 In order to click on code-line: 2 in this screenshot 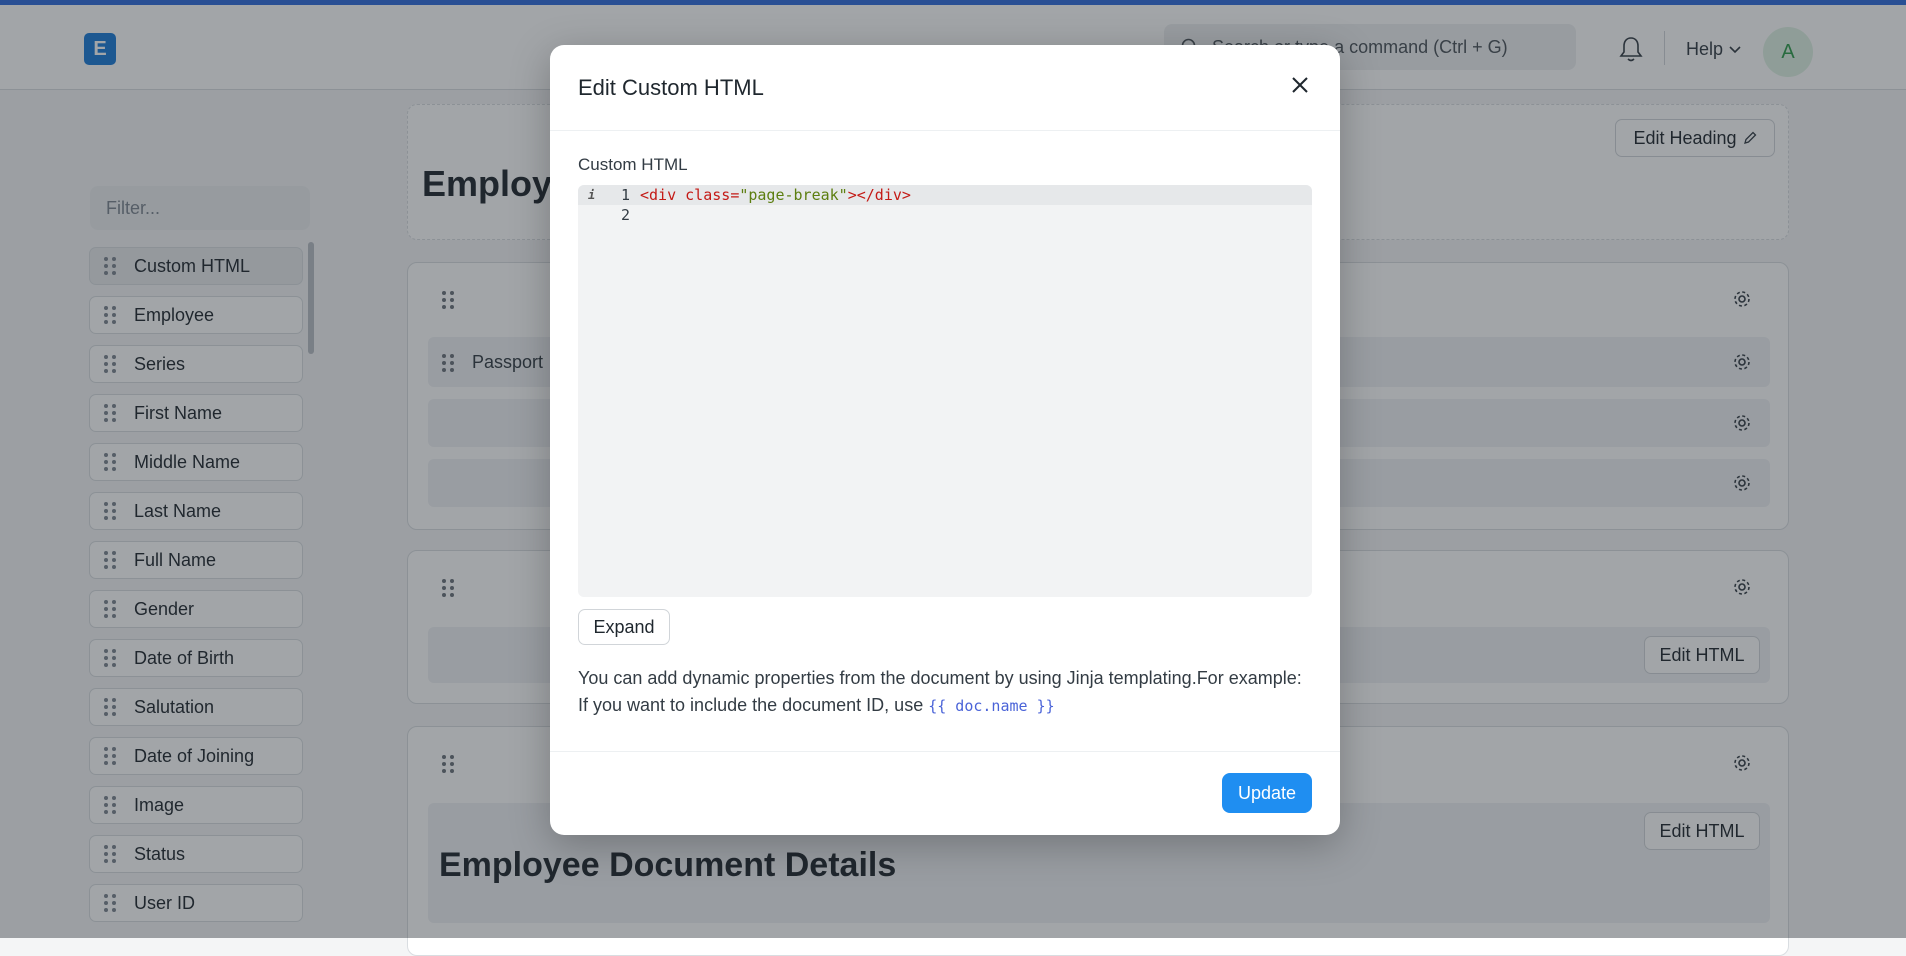, I will do `click(945, 215)`.